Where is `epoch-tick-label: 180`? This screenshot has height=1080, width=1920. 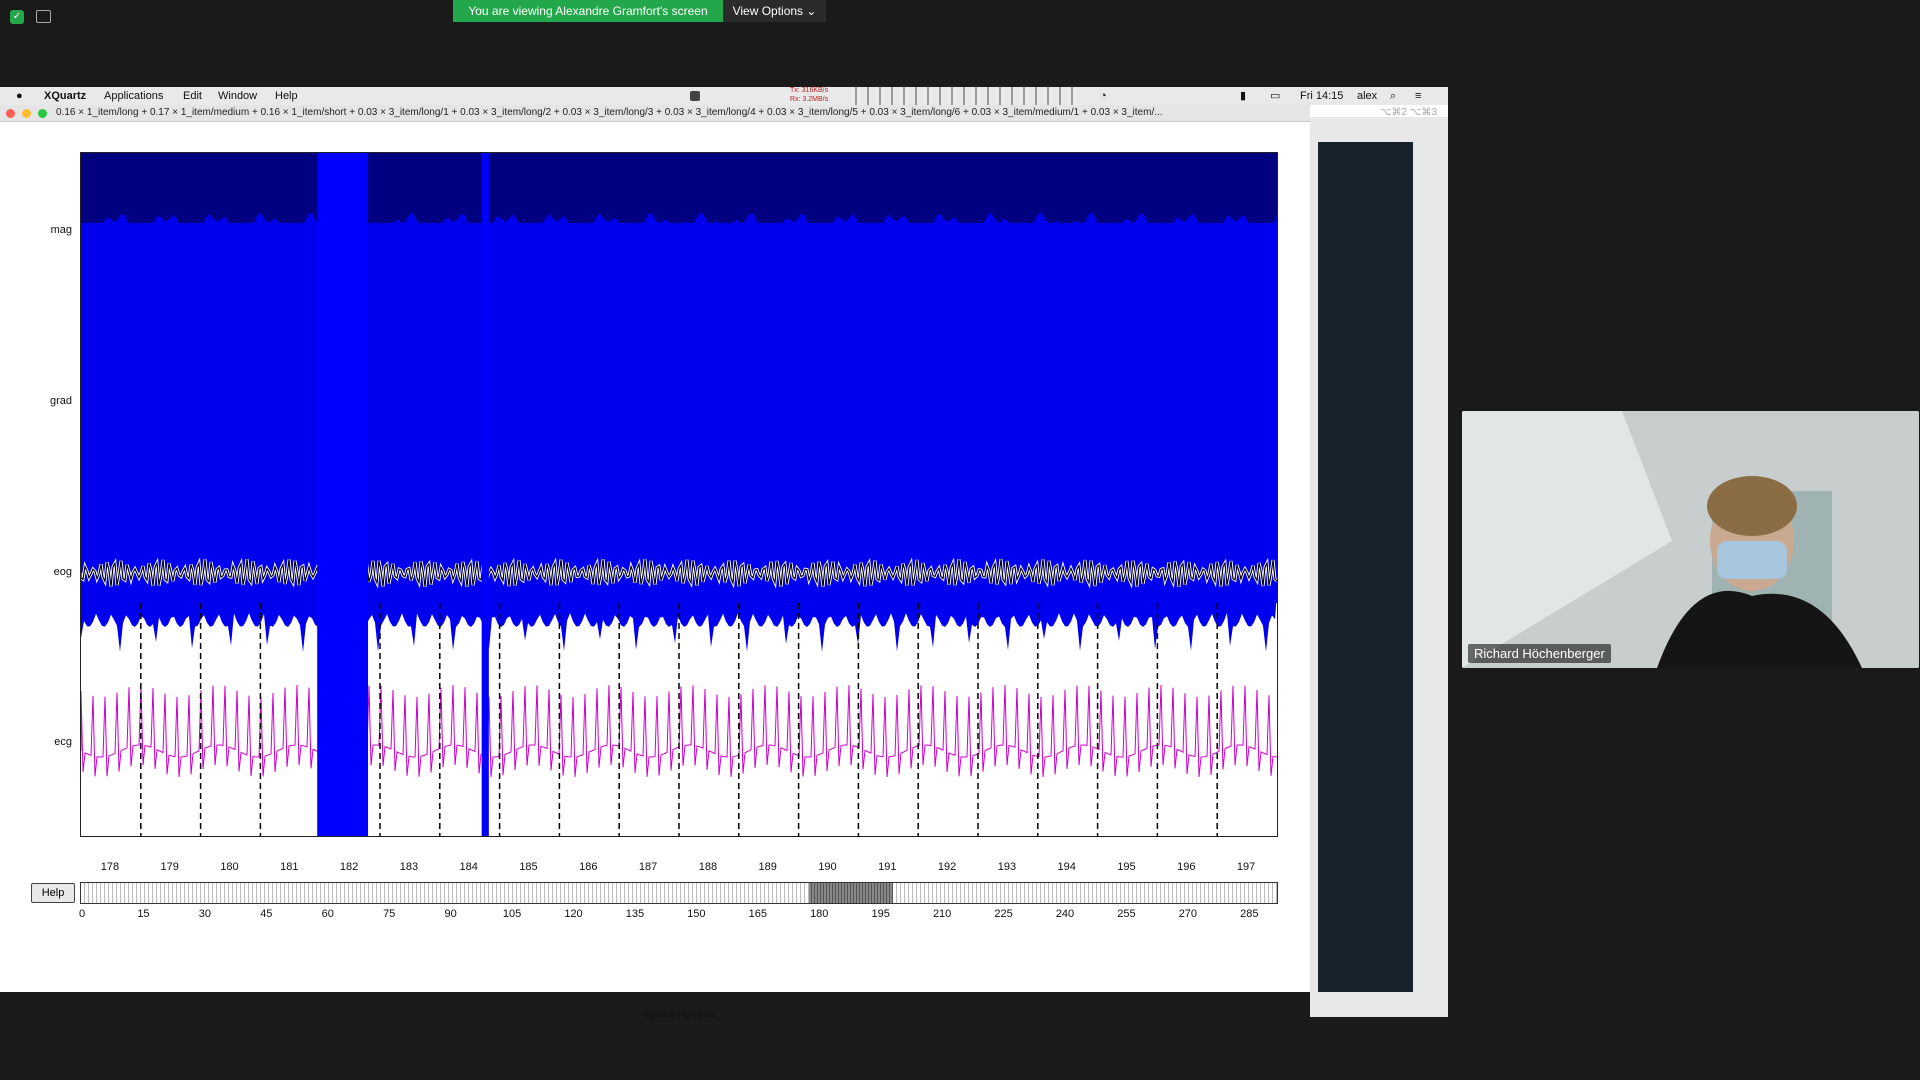 epoch-tick-label: 180 is located at coordinates (229, 867).